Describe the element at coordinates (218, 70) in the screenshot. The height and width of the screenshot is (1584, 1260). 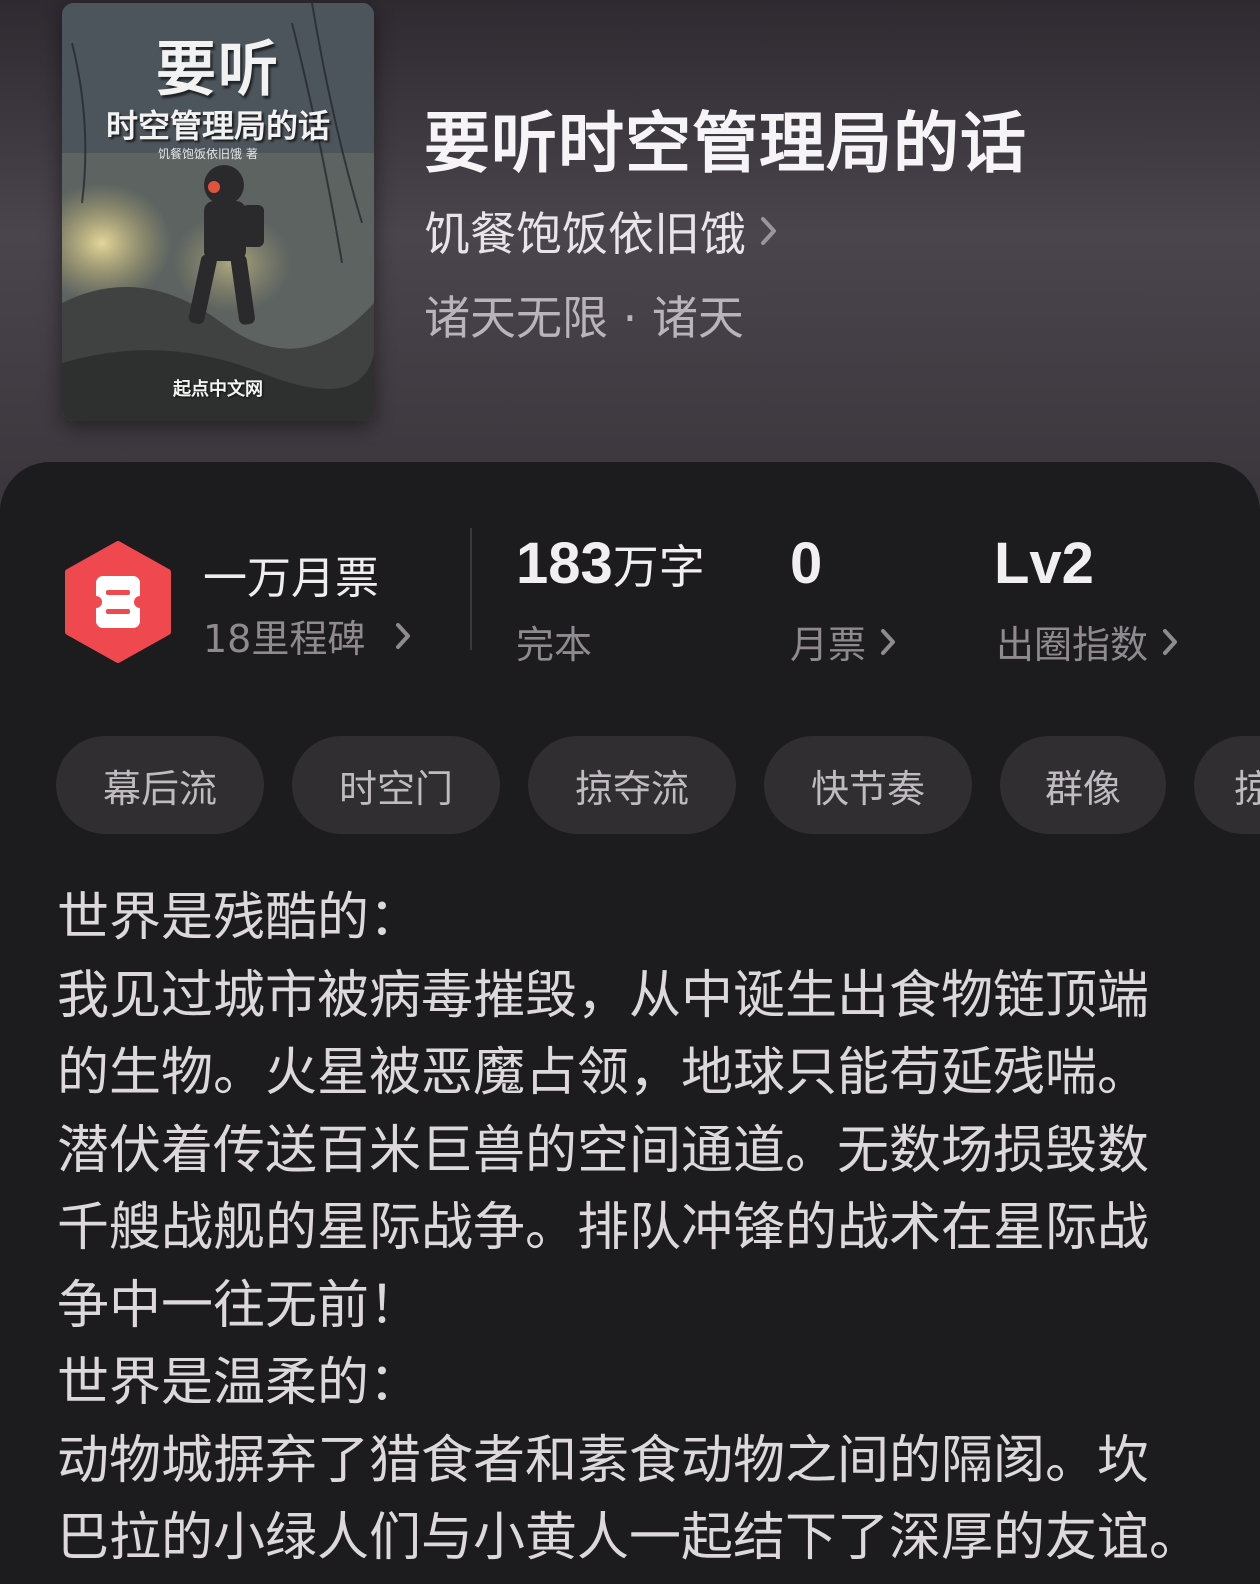
I see `cover-title-main: 要听` at that location.